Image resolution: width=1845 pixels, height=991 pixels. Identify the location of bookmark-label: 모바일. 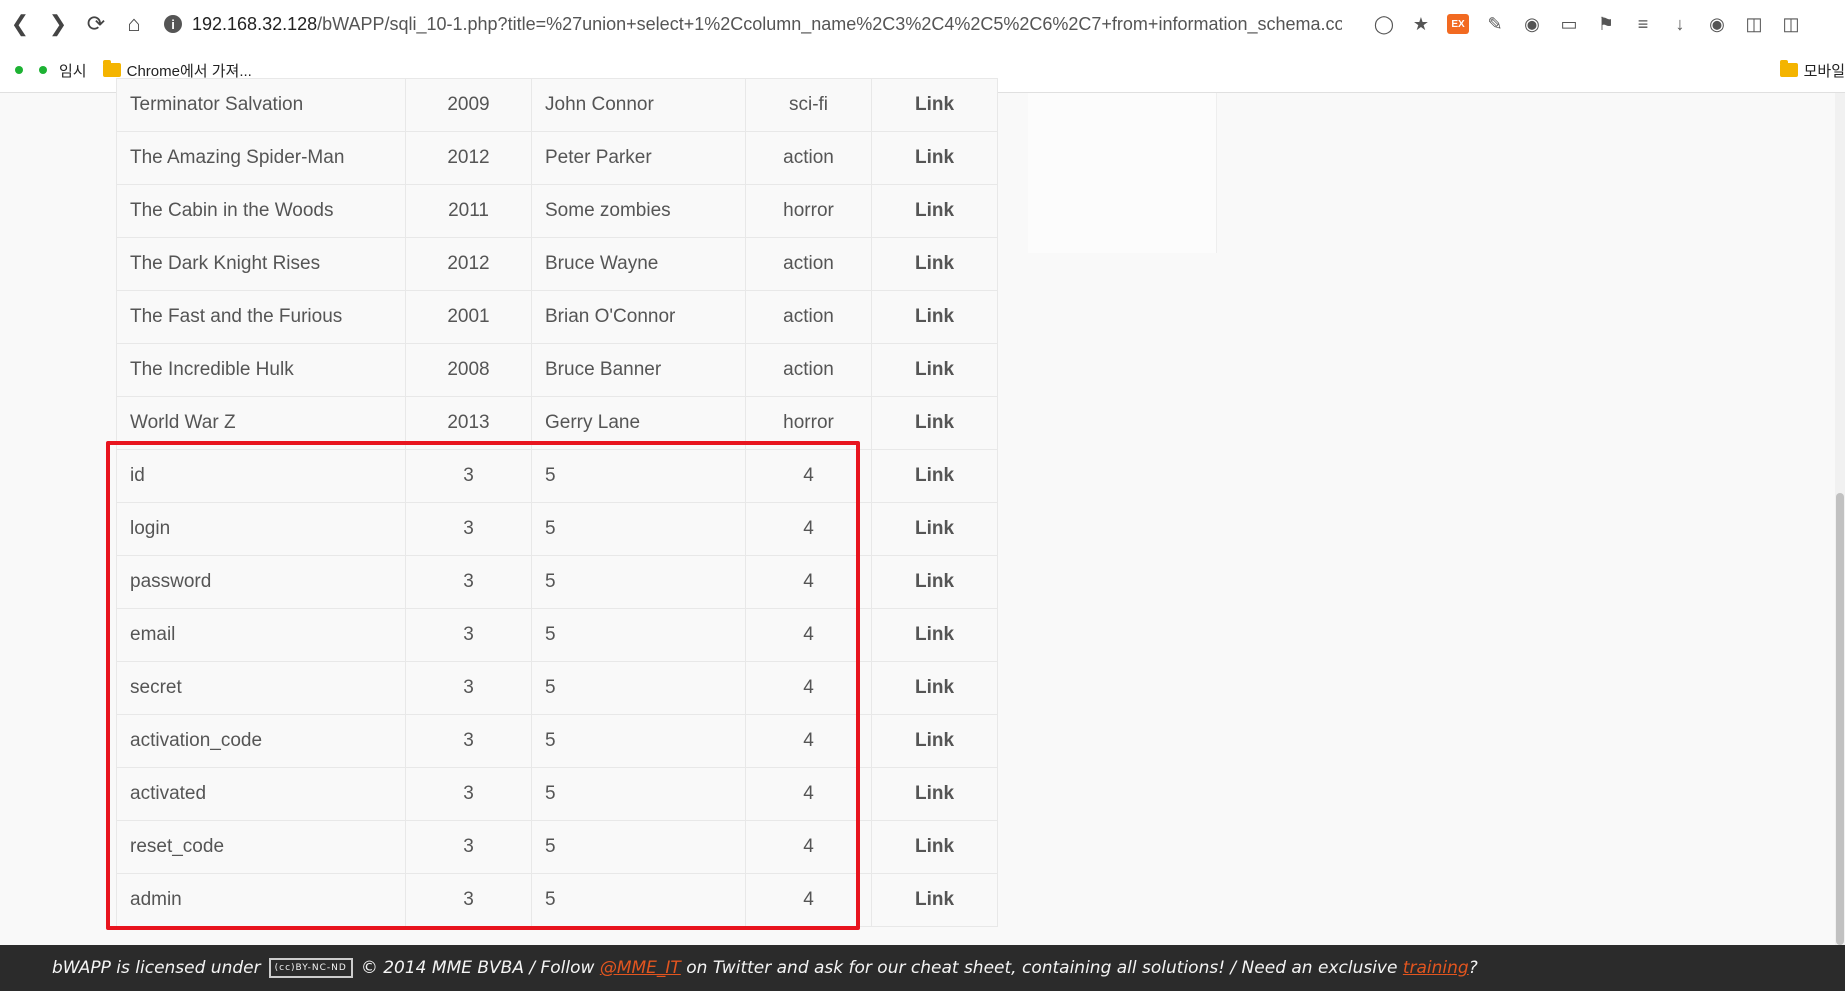
(1824, 71).